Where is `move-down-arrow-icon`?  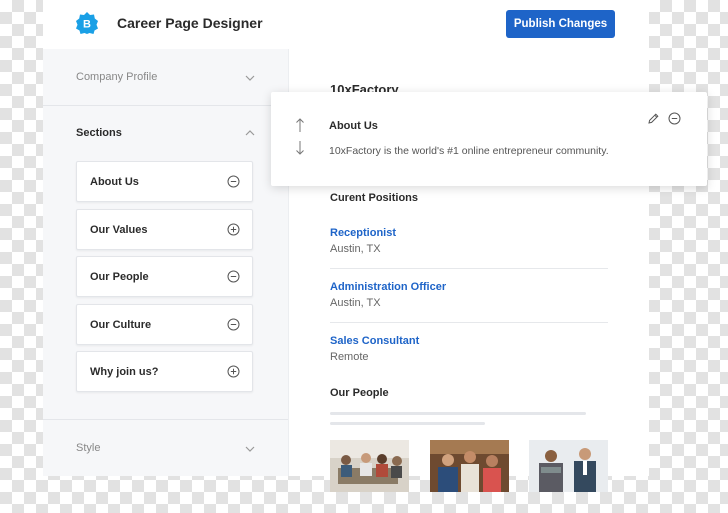
move-down-arrow-icon is located at coordinates (300, 148).